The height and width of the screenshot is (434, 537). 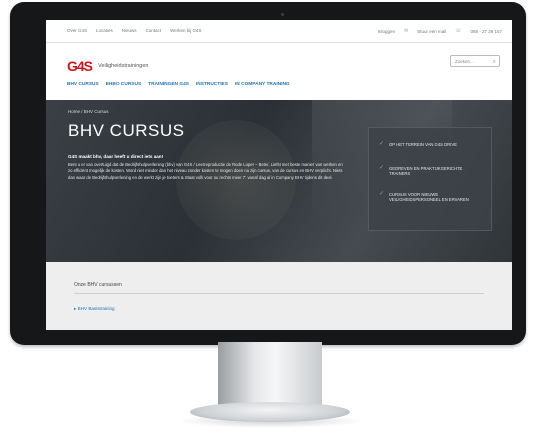 I want to click on nav-item-instructies: INSTRUCTIES, so click(x=212, y=84).